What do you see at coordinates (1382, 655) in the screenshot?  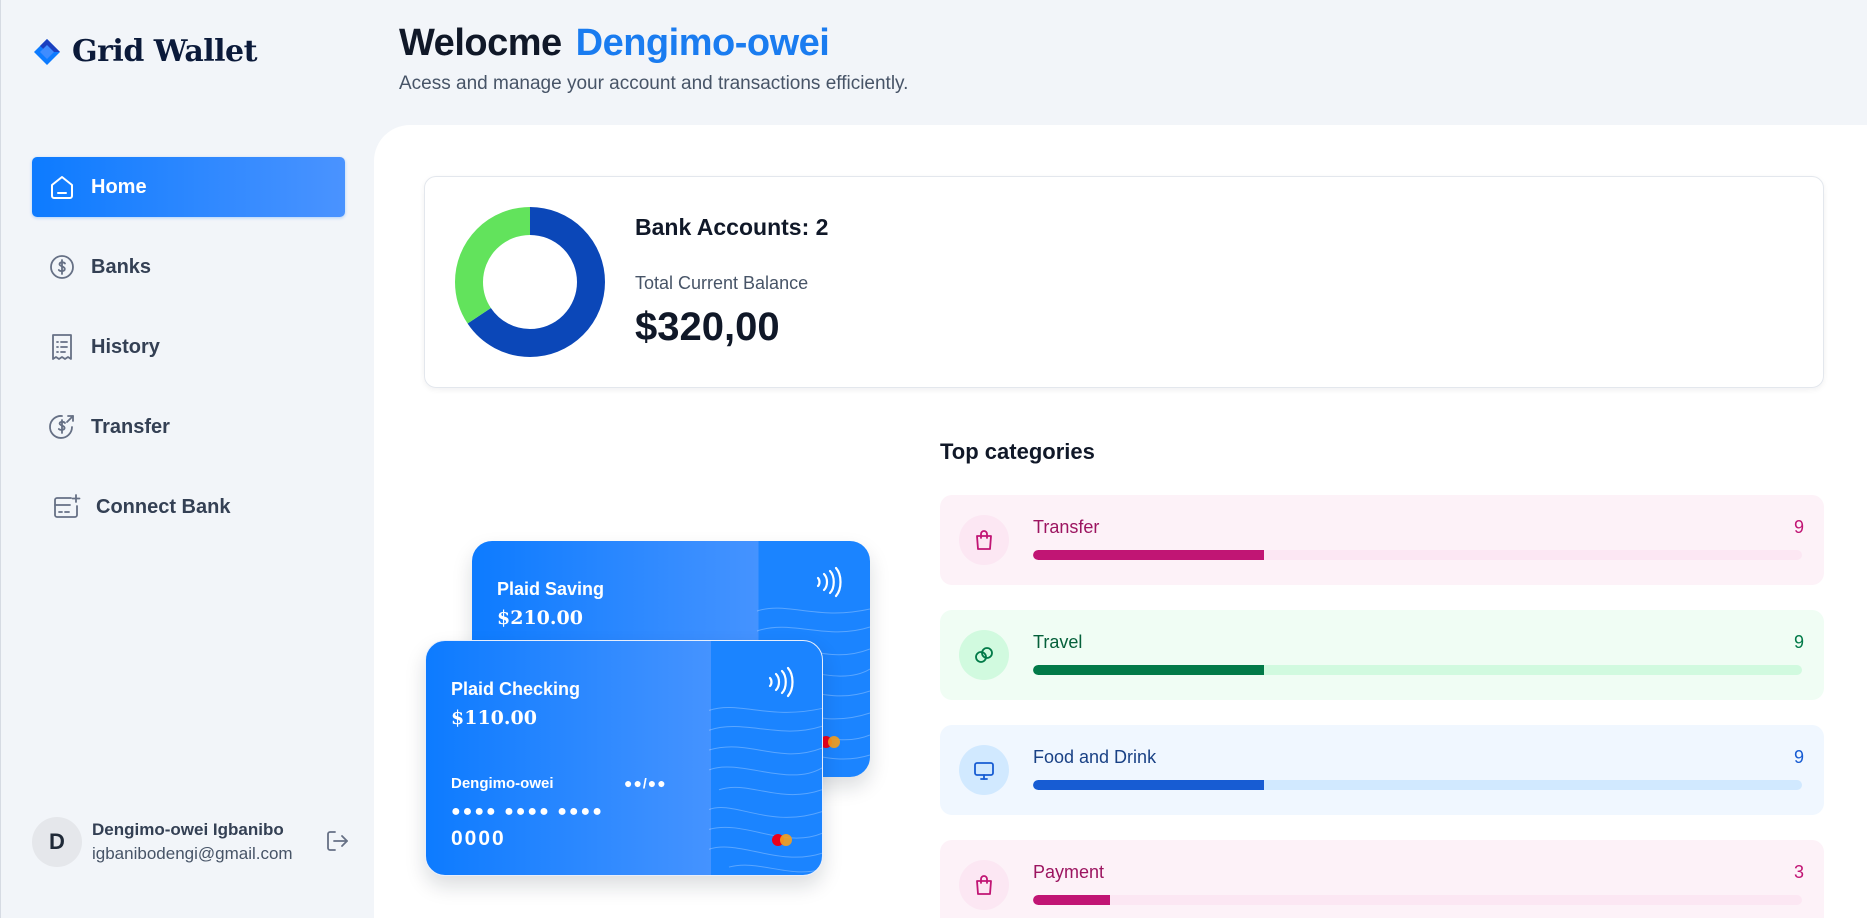 I see `category-item-travel: Travel 9` at bounding box center [1382, 655].